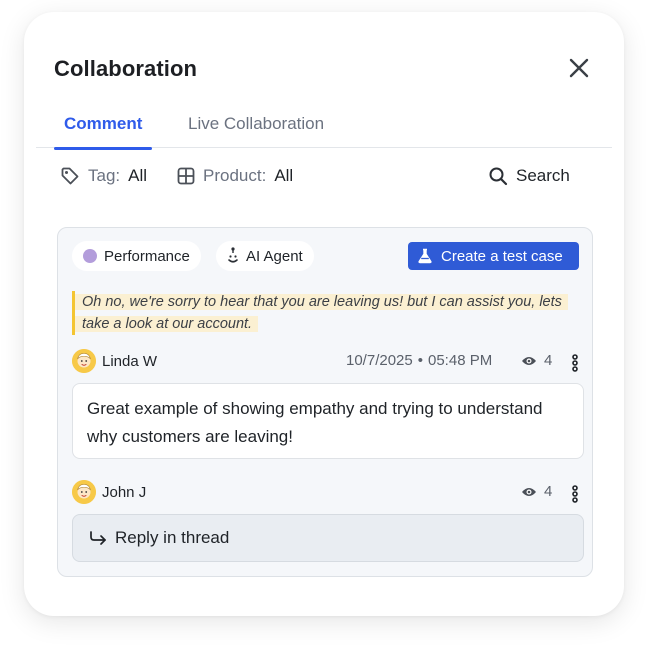 This screenshot has height=654, width=646. What do you see at coordinates (70, 176) in the screenshot?
I see `tag-icon` at bounding box center [70, 176].